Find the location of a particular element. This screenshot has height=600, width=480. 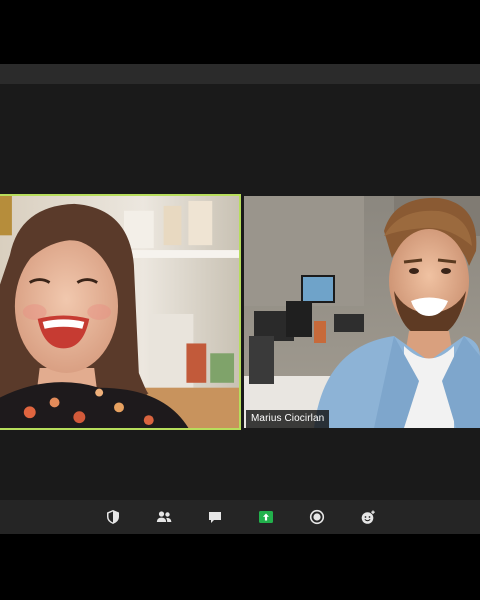

security-button is located at coordinates (113, 517).